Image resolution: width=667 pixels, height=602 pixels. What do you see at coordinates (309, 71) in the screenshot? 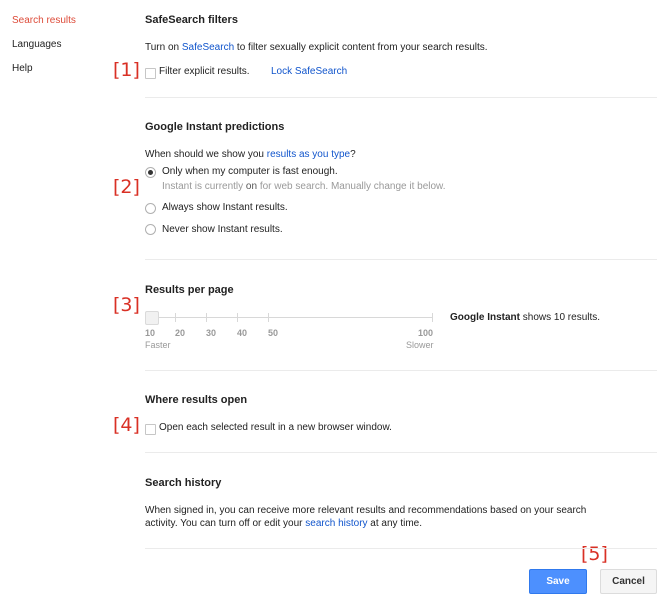
I see `lock-safesearch-link: Lock SafeSearch` at bounding box center [309, 71].